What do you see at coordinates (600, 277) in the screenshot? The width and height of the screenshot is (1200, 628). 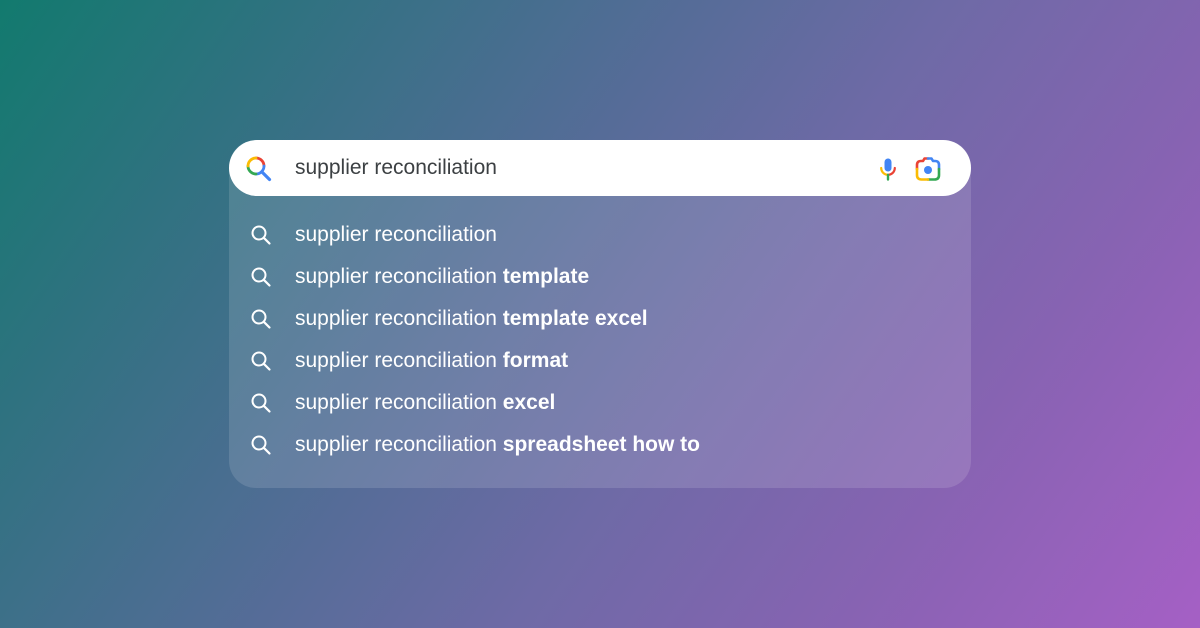 I see `suggestion-item: supplier reconciliation template` at bounding box center [600, 277].